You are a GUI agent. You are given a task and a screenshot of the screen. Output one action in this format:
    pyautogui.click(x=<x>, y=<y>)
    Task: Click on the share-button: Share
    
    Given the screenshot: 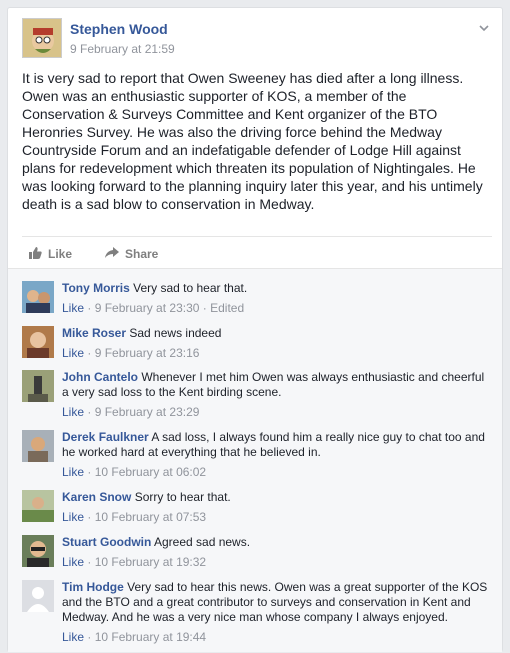 What is the action you would take?
    pyautogui.click(x=131, y=254)
    